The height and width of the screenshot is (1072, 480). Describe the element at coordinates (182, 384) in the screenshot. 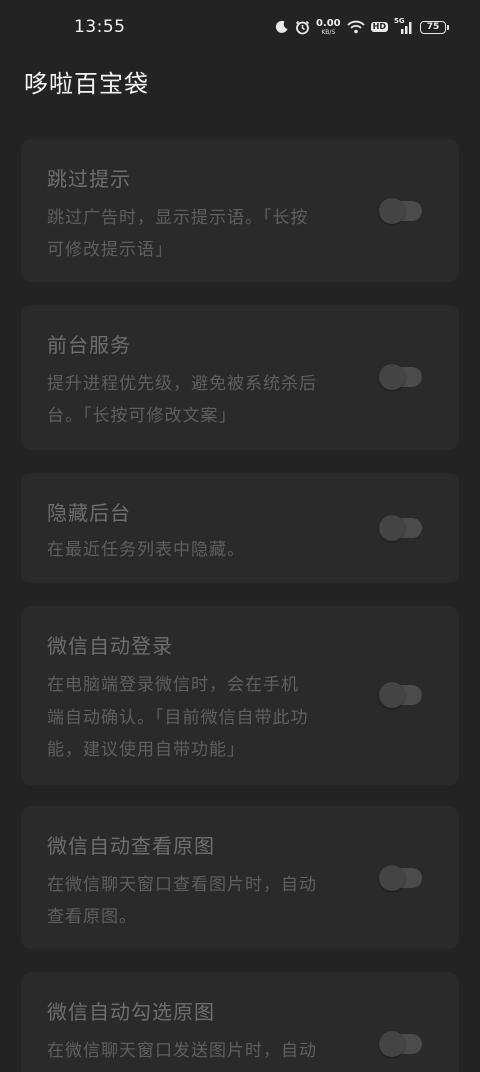

I see `setting-desc-line: 提升进程优先级，避免被系统杀后` at that location.